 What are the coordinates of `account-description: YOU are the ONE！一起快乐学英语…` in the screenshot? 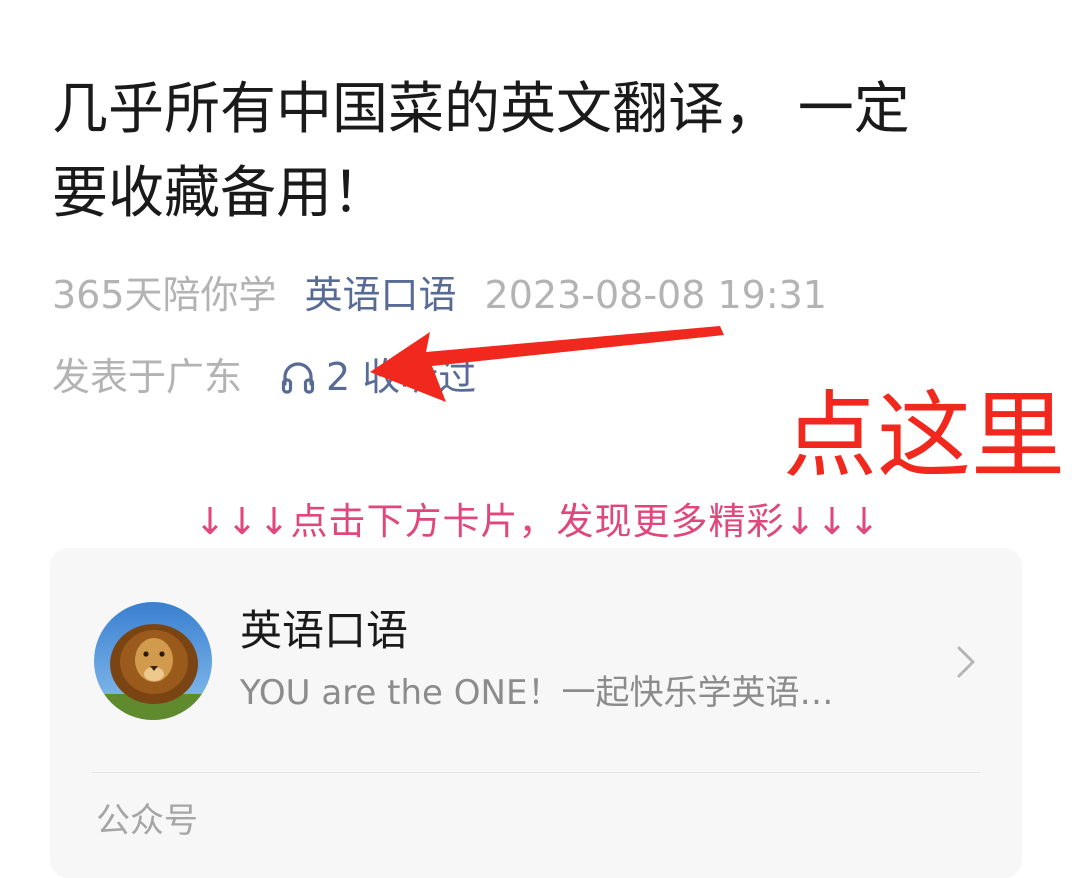 It's located at (537, 693).